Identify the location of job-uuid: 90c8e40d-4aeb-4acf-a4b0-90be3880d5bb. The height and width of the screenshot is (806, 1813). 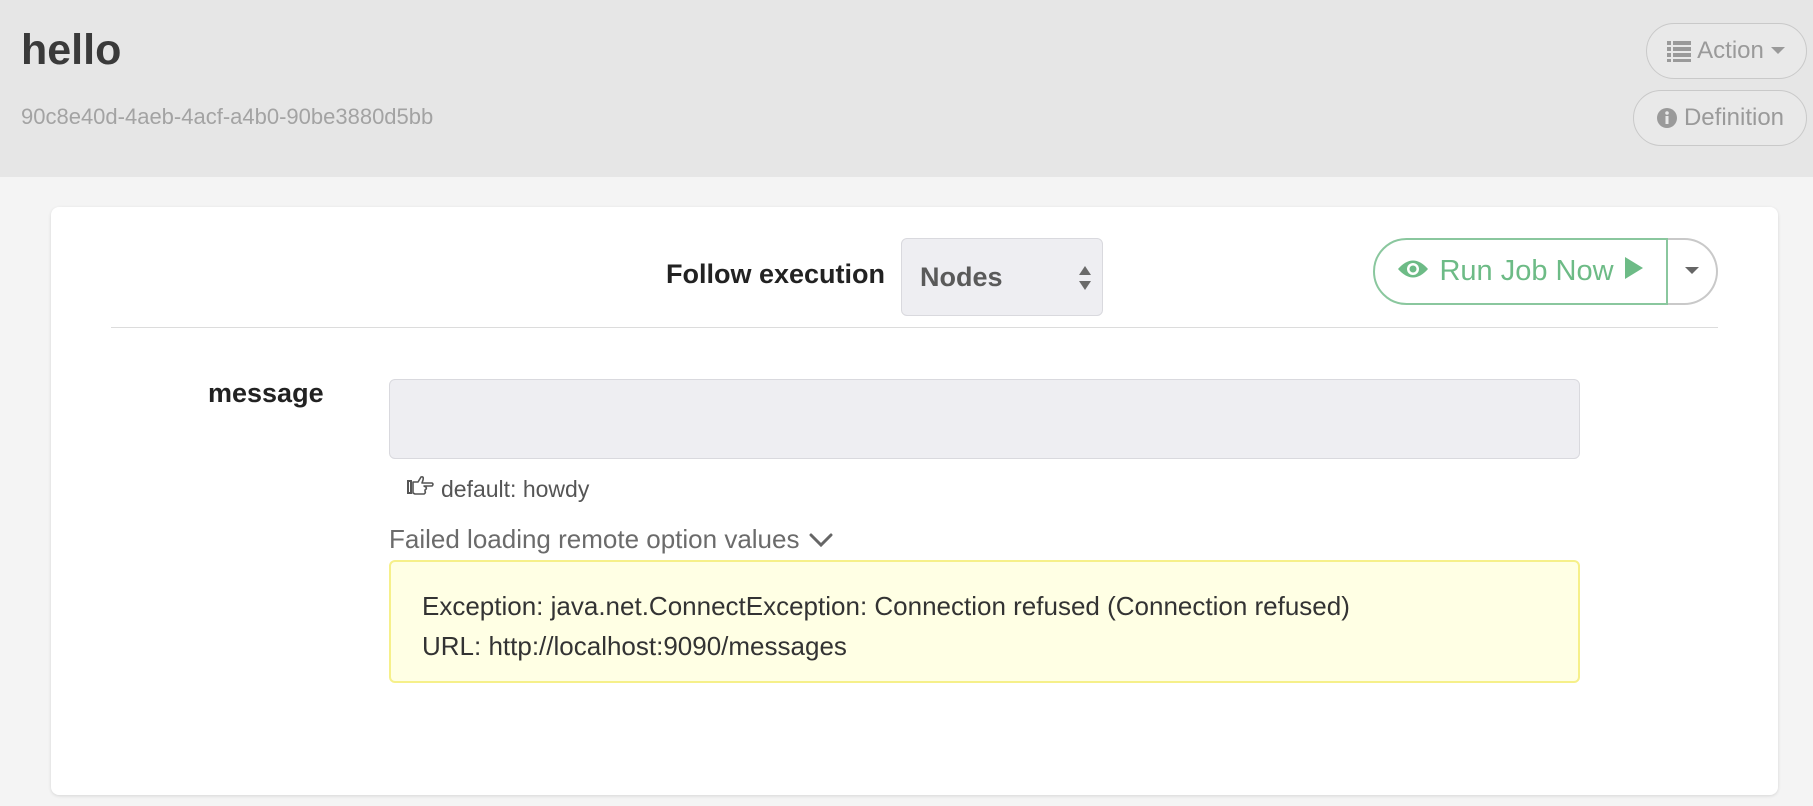
(227, 116).